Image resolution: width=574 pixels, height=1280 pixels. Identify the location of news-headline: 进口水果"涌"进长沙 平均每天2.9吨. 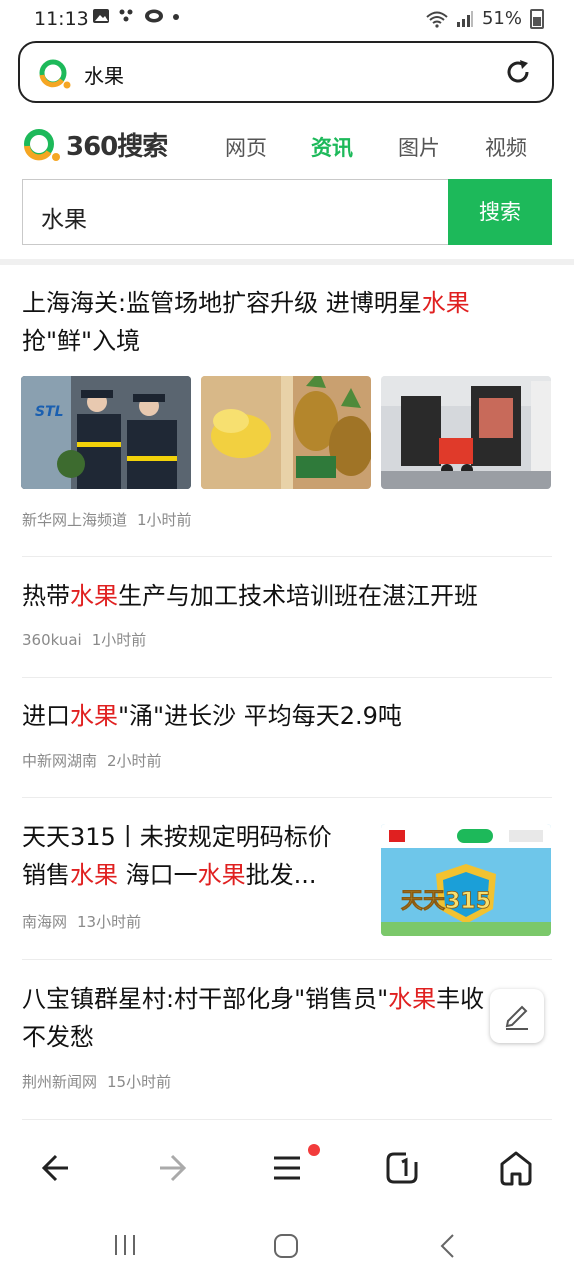
(287, 716).